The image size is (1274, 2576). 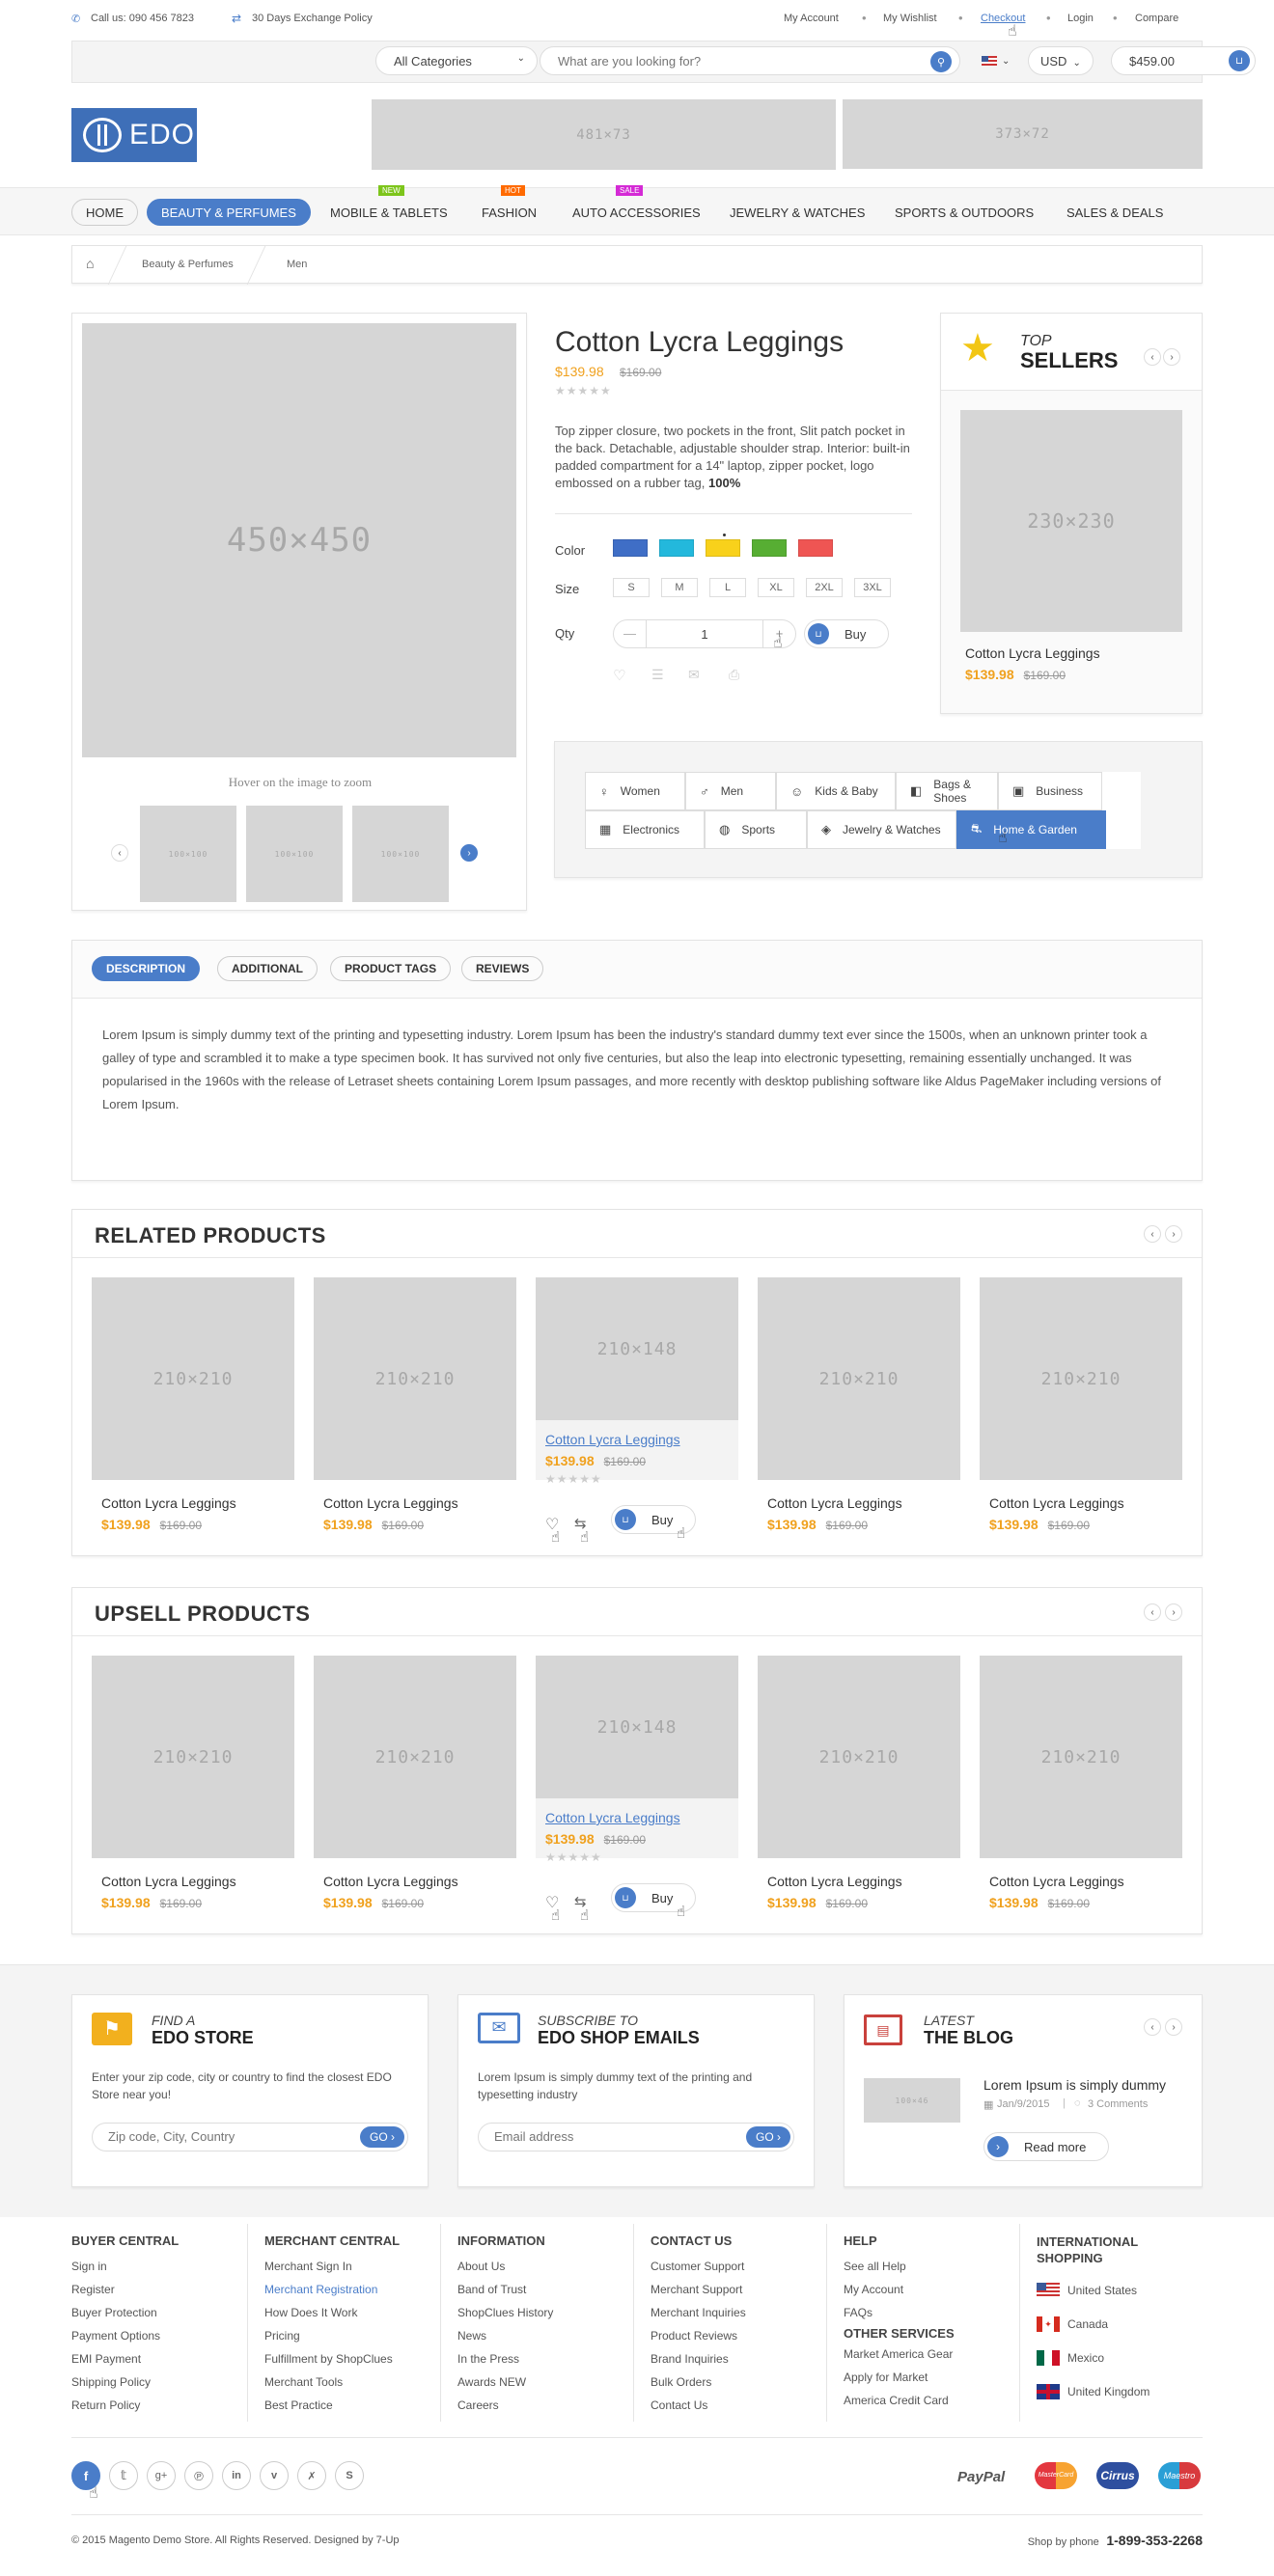 What do you see at coordinates (694, 675) in the screenshot?
I see `email-icon: ✉` at bounding box center [694, 675].